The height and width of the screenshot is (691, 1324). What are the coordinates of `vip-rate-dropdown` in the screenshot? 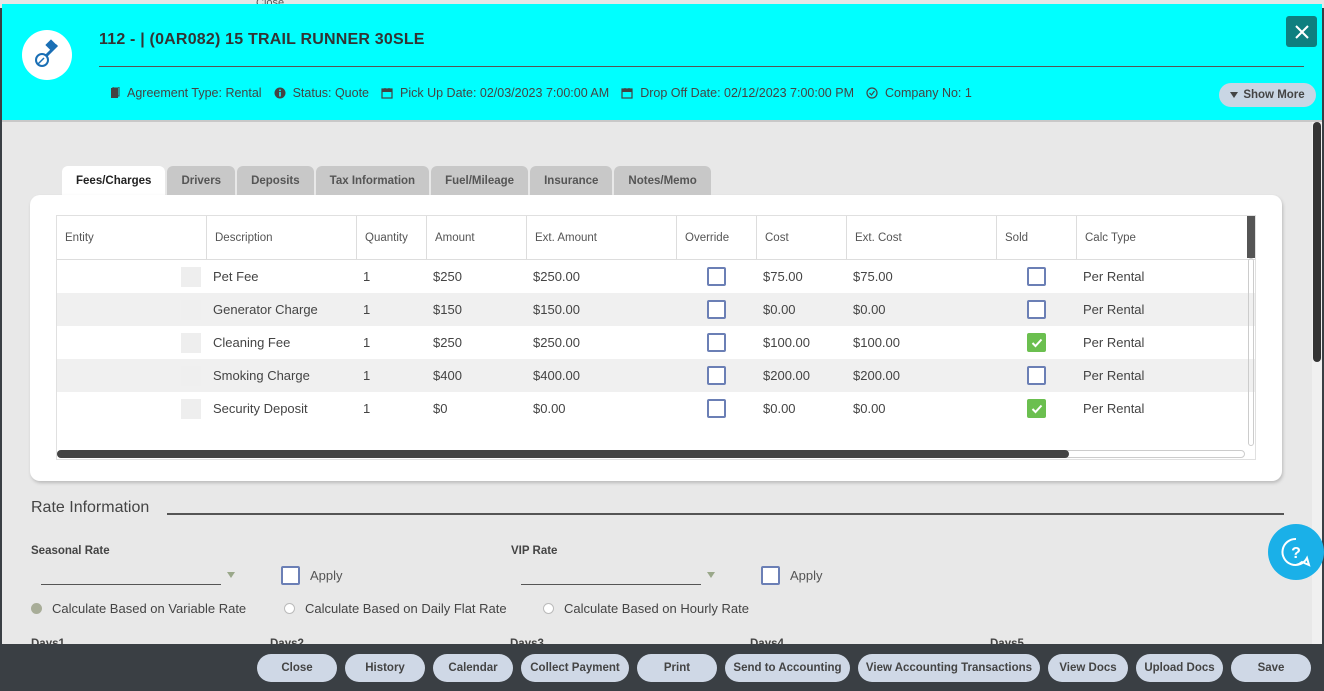 It's located at (611, 584).